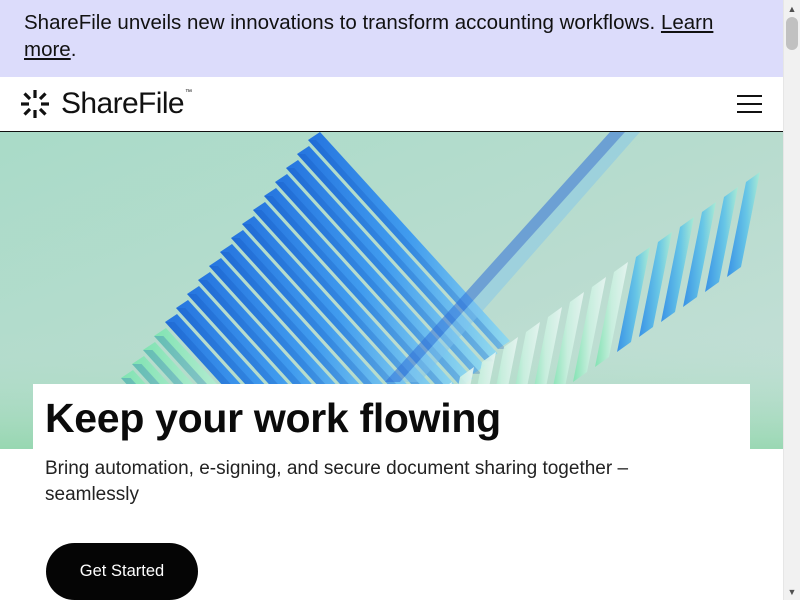 This screenshot has height=600, width=800. I want to click on vertical-scrollbar: ▲ ▼, so click(791, 300).